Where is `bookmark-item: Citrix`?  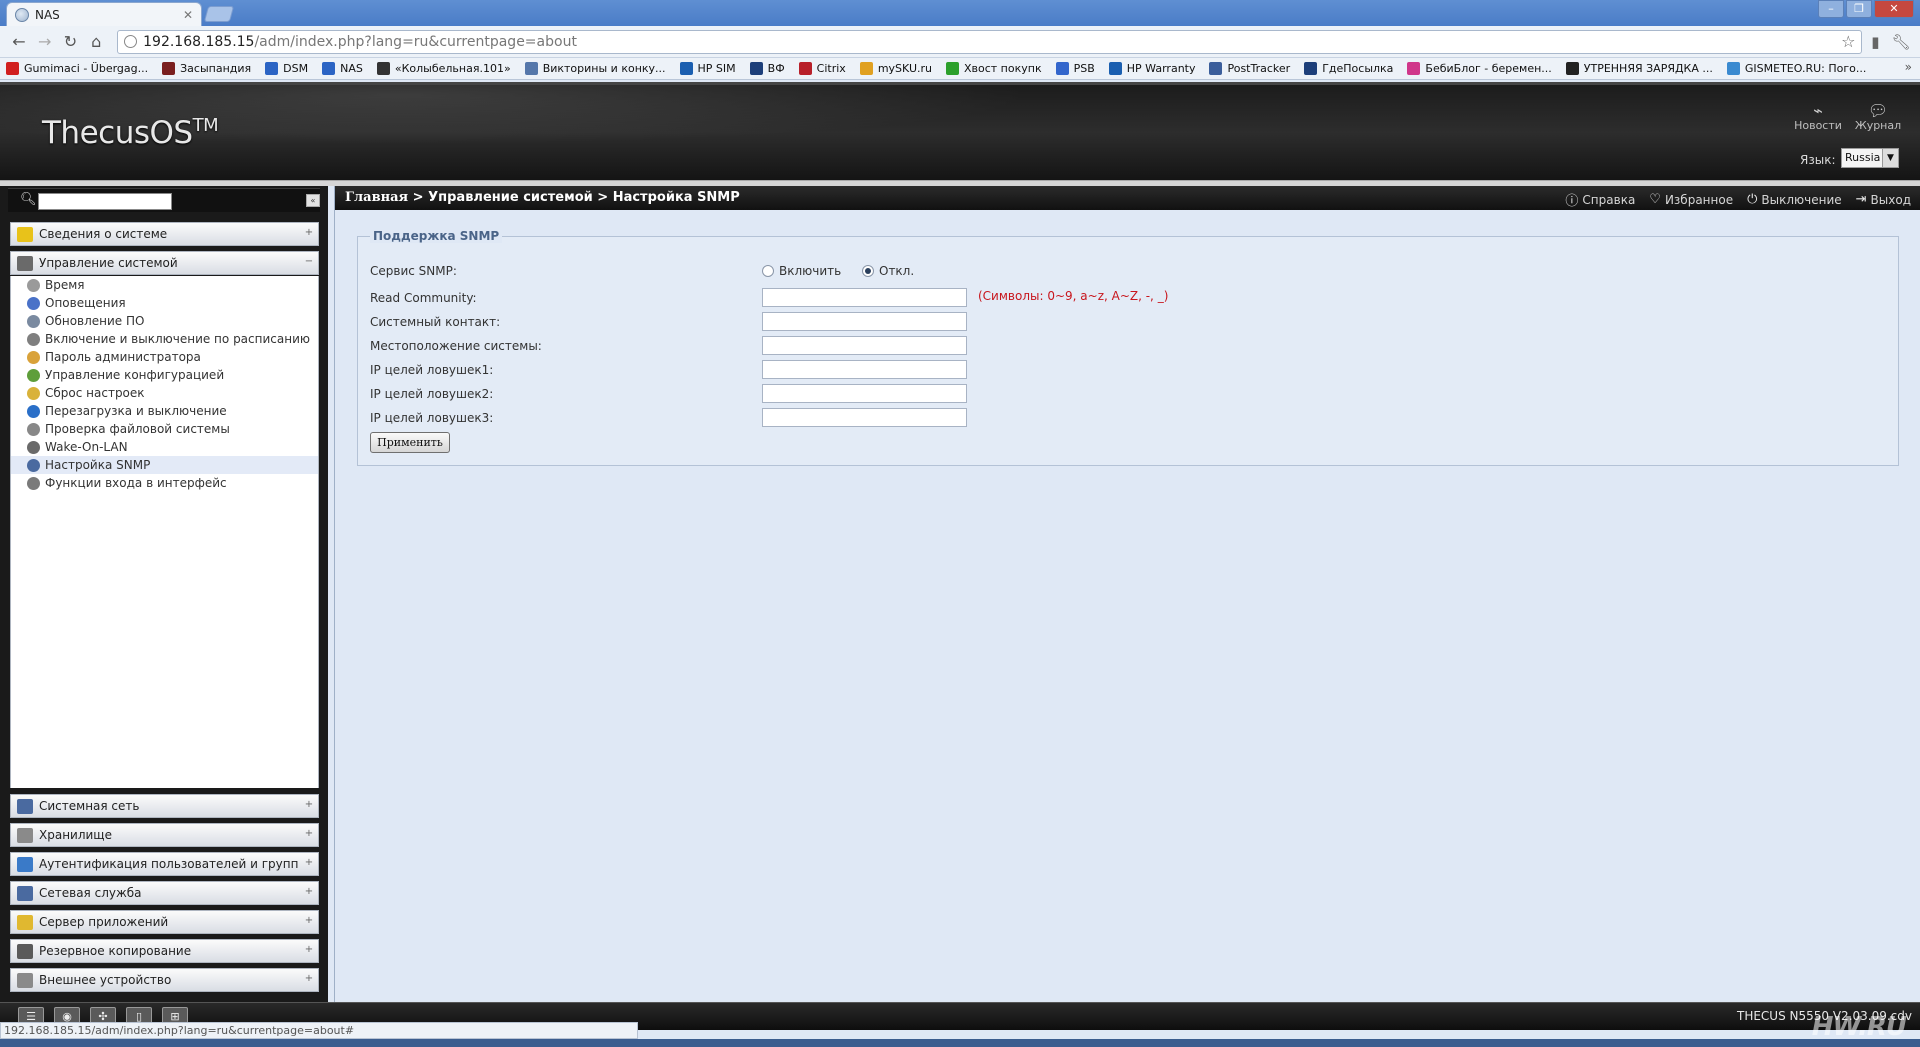 bookmark-item: Citrix is located at coordinates (822, 68).